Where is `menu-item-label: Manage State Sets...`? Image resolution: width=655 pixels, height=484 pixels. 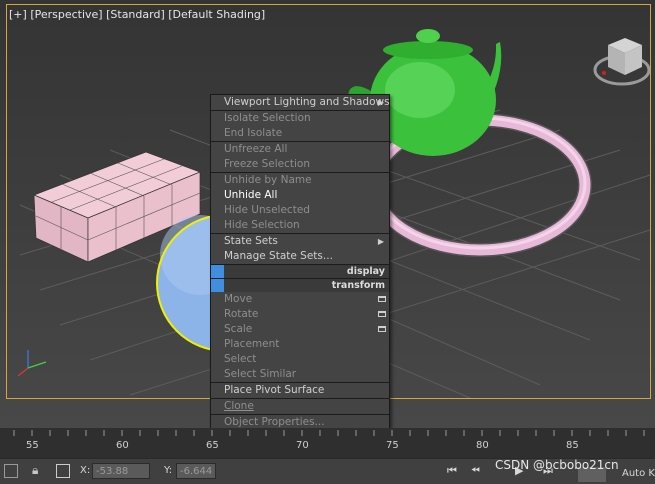 menu-item-label: Manage State Sets... is located at coordinates (278, 256).